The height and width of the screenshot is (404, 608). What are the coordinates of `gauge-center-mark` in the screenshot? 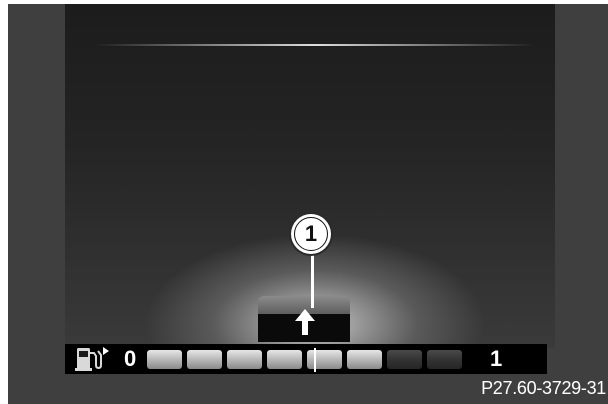 It's located at (315, 360).